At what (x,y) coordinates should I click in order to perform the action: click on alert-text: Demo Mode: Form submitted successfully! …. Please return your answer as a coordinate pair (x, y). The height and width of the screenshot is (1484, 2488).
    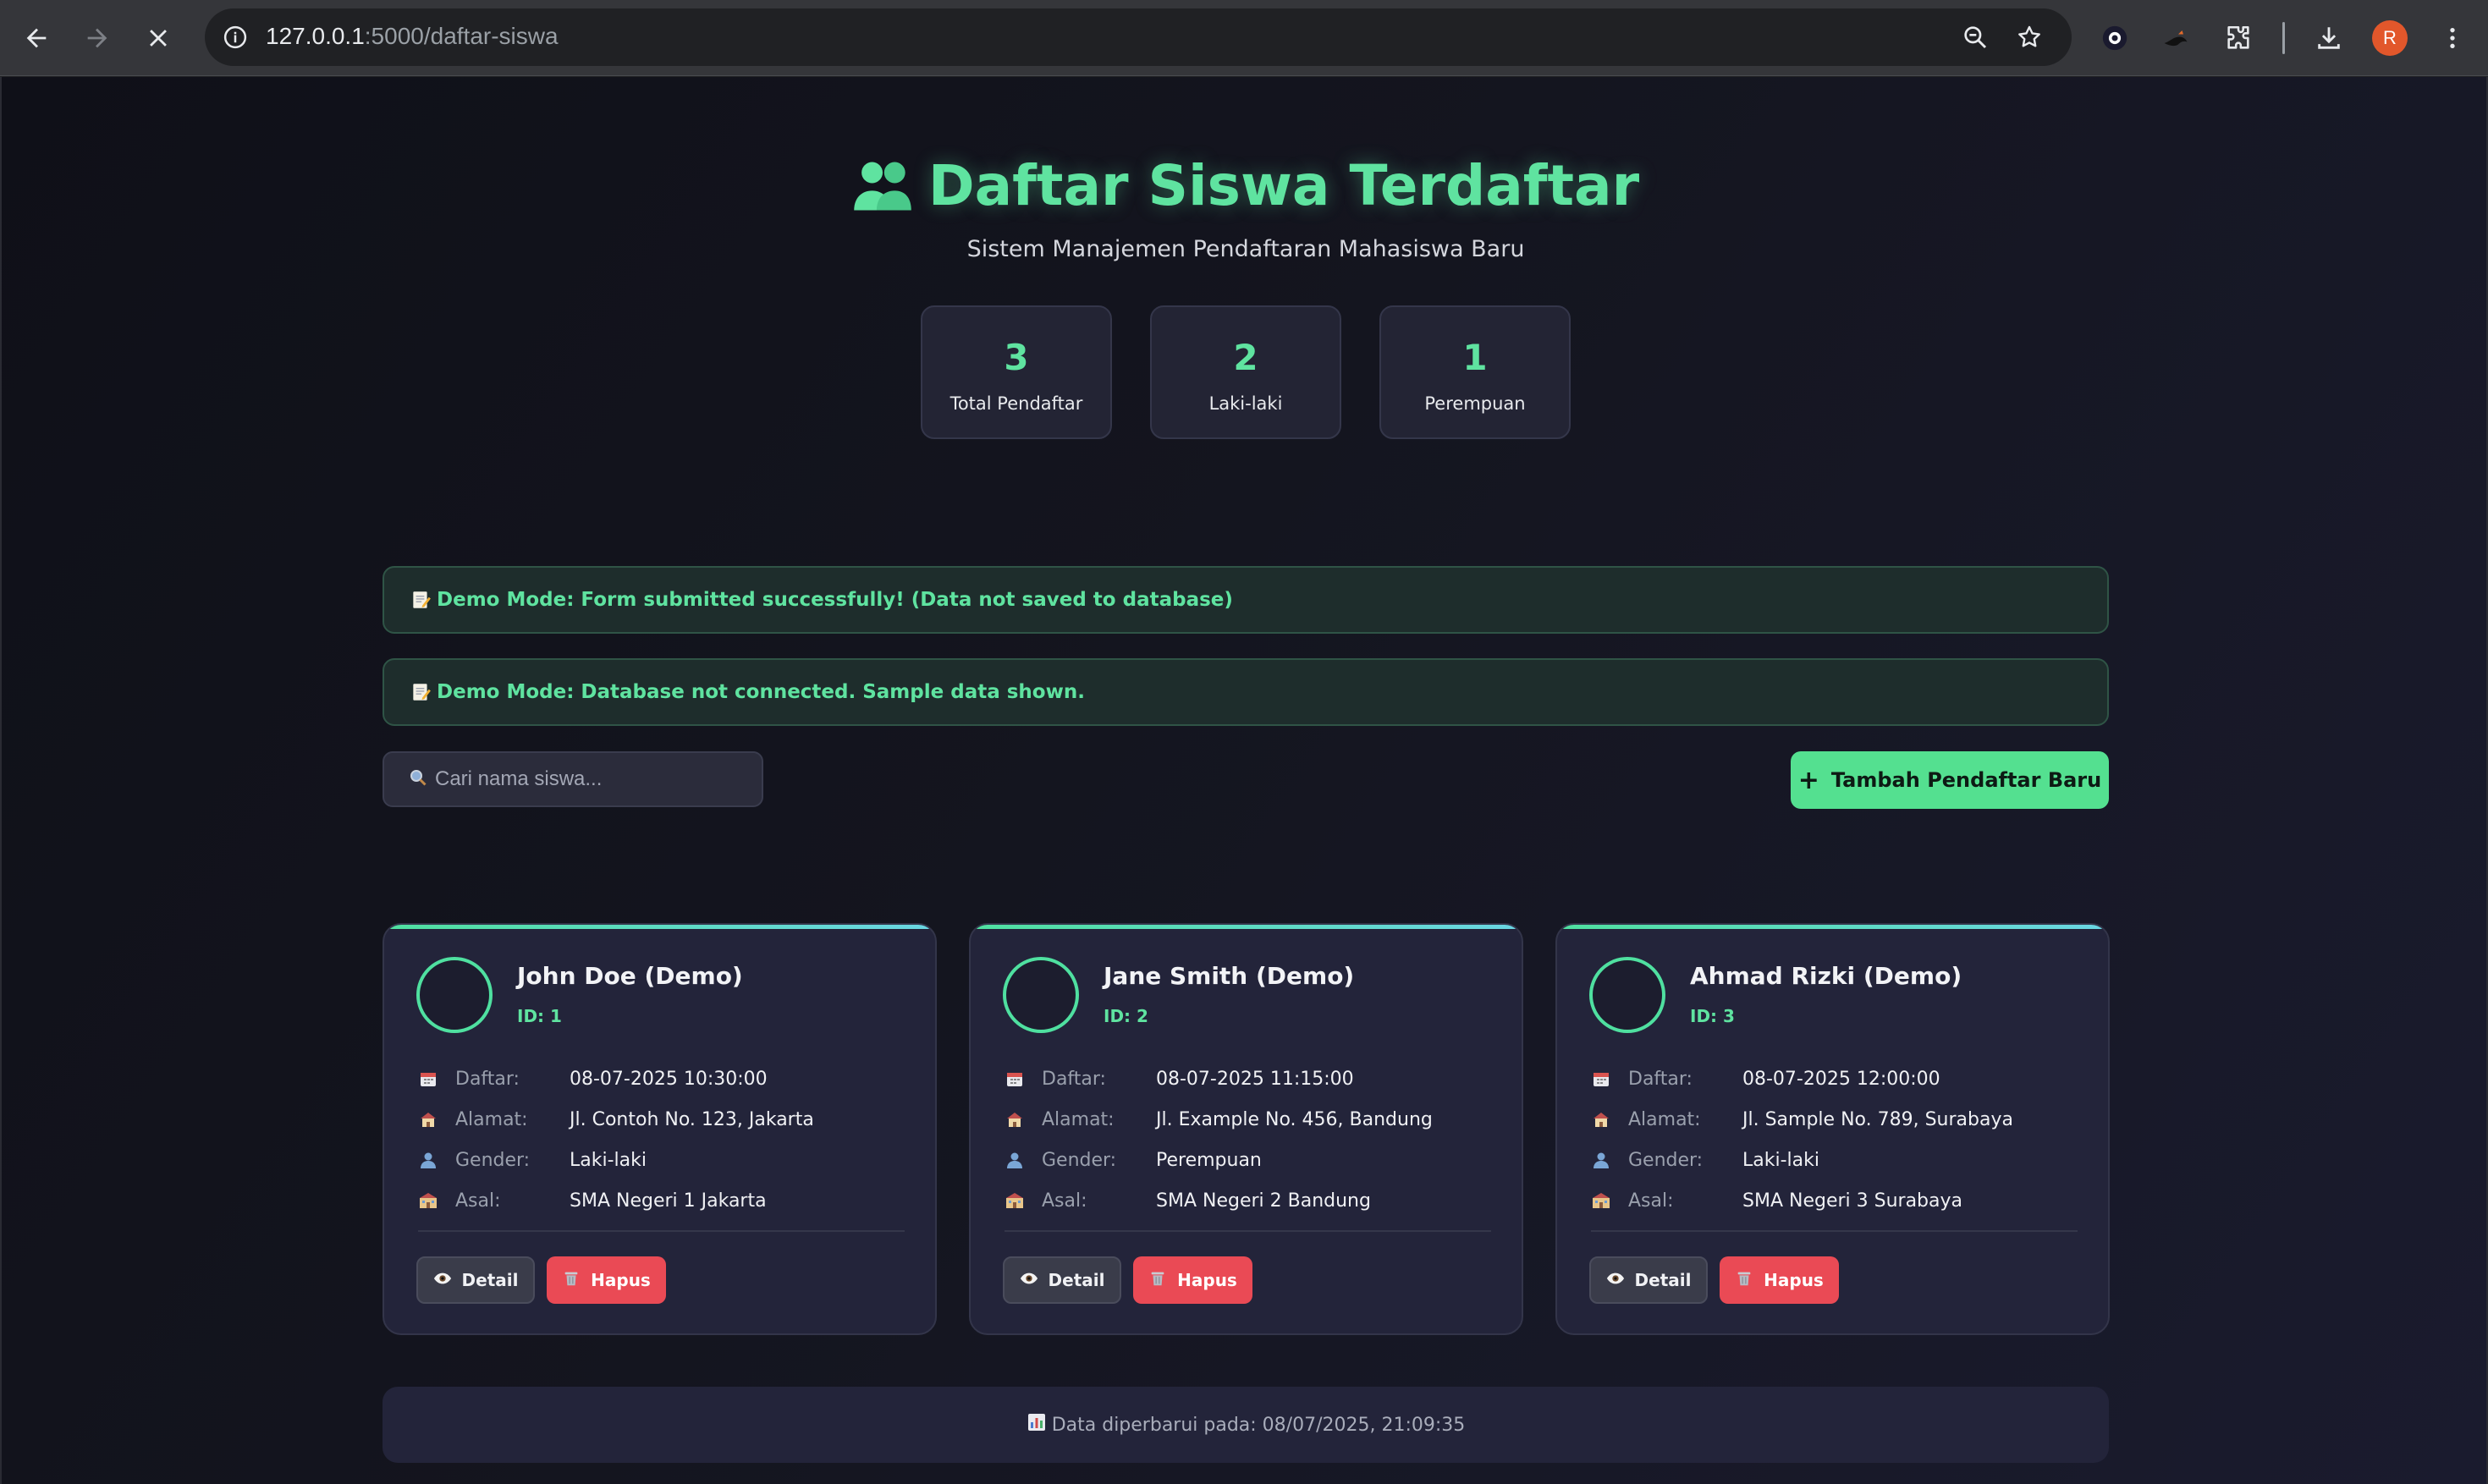
    Looking at the image, I should click on (835, 600).